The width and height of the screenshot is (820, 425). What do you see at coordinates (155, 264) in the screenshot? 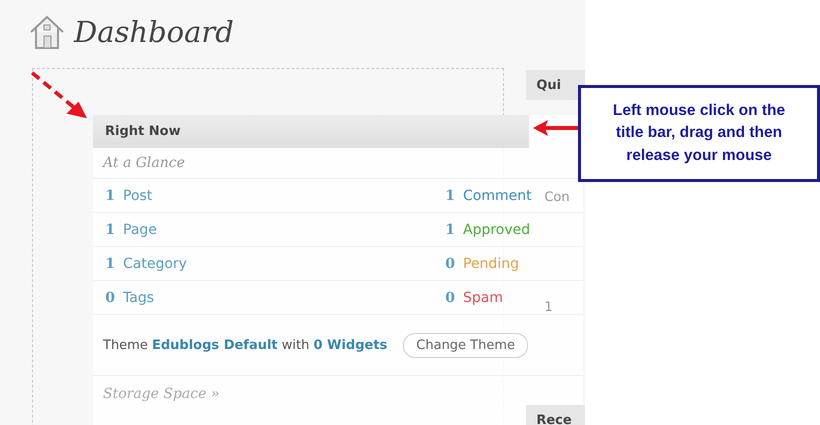
I see `stat-link: Category` at bounding box center [155, 264].